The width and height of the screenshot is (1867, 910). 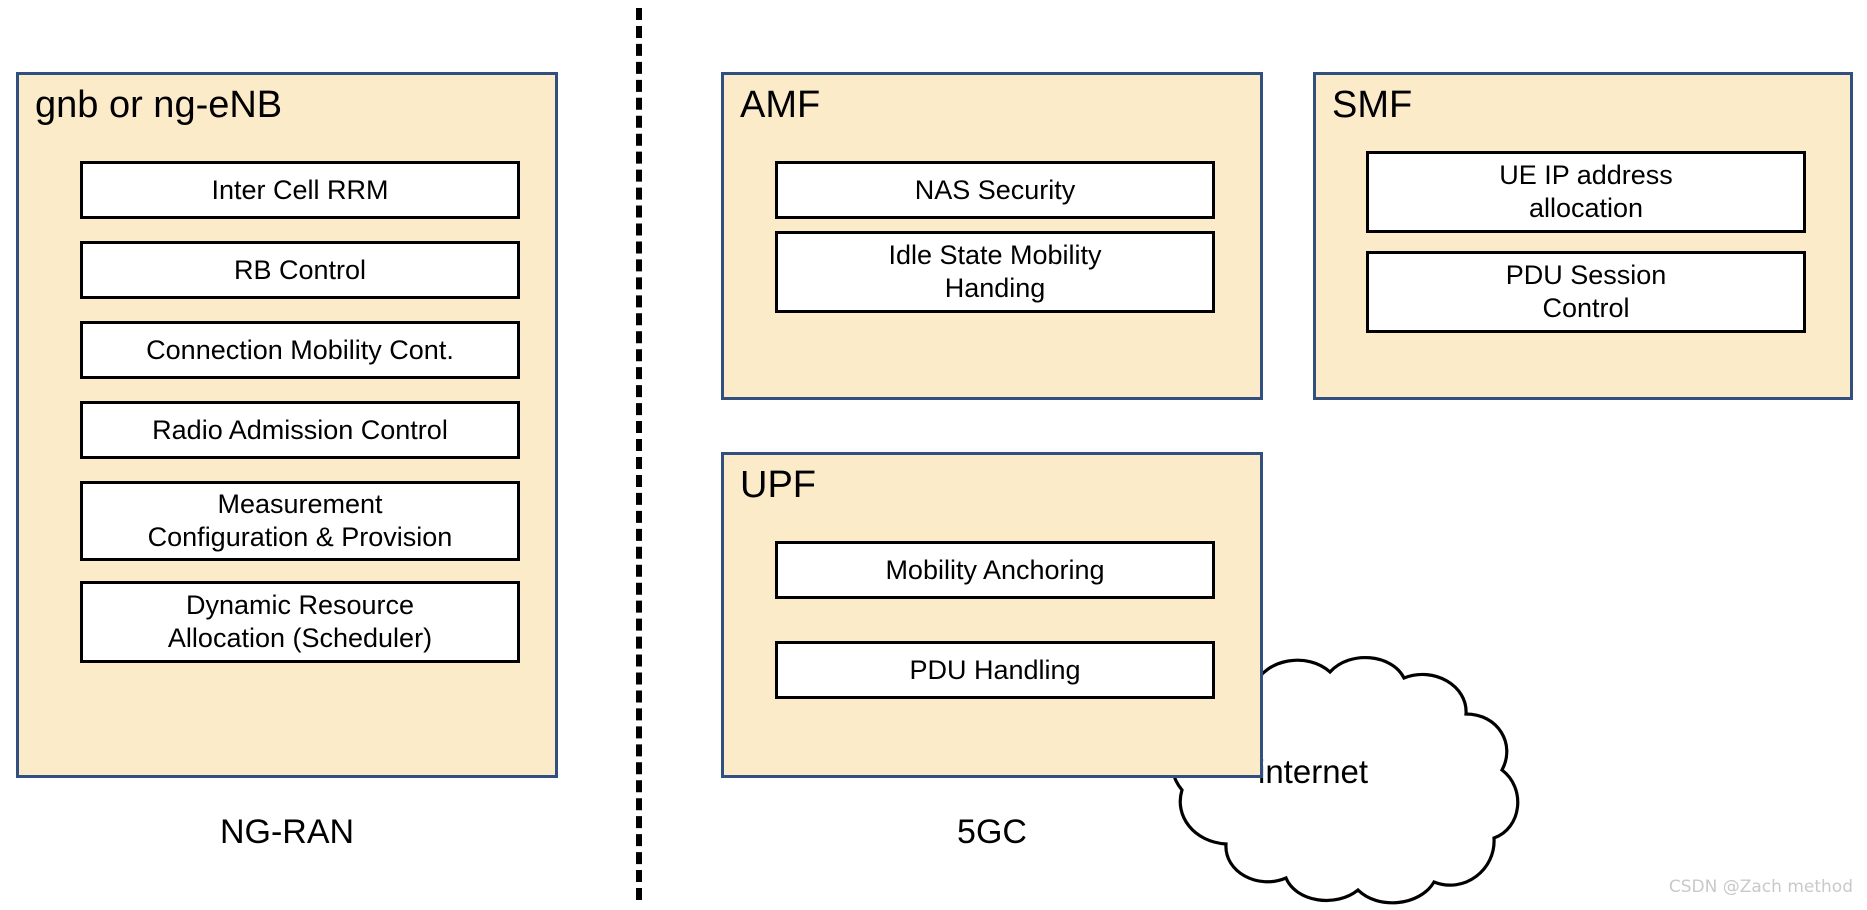 I want to click on function-box-pdu-session-control: PDU Session Control, so click(x=1586, y=292).